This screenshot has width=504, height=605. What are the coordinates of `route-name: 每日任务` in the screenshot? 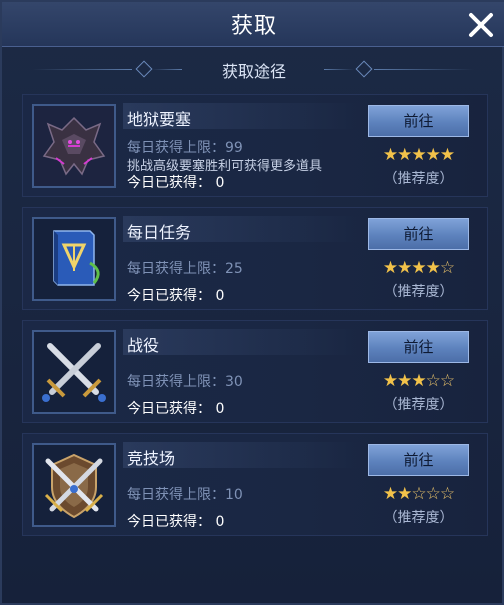 It's located at (159, 232).